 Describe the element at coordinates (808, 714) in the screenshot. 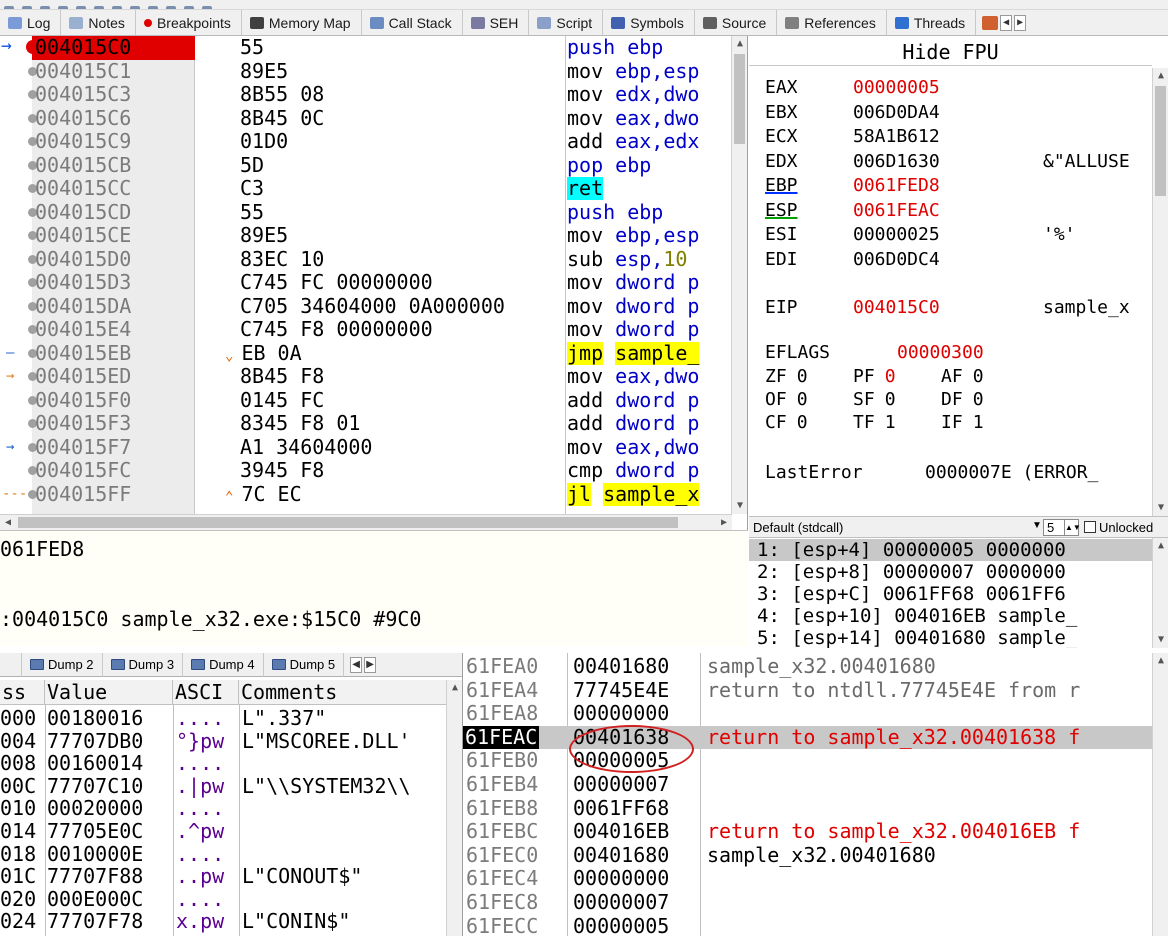

I see `stack-row: 61FEA8 00000000` at that location.